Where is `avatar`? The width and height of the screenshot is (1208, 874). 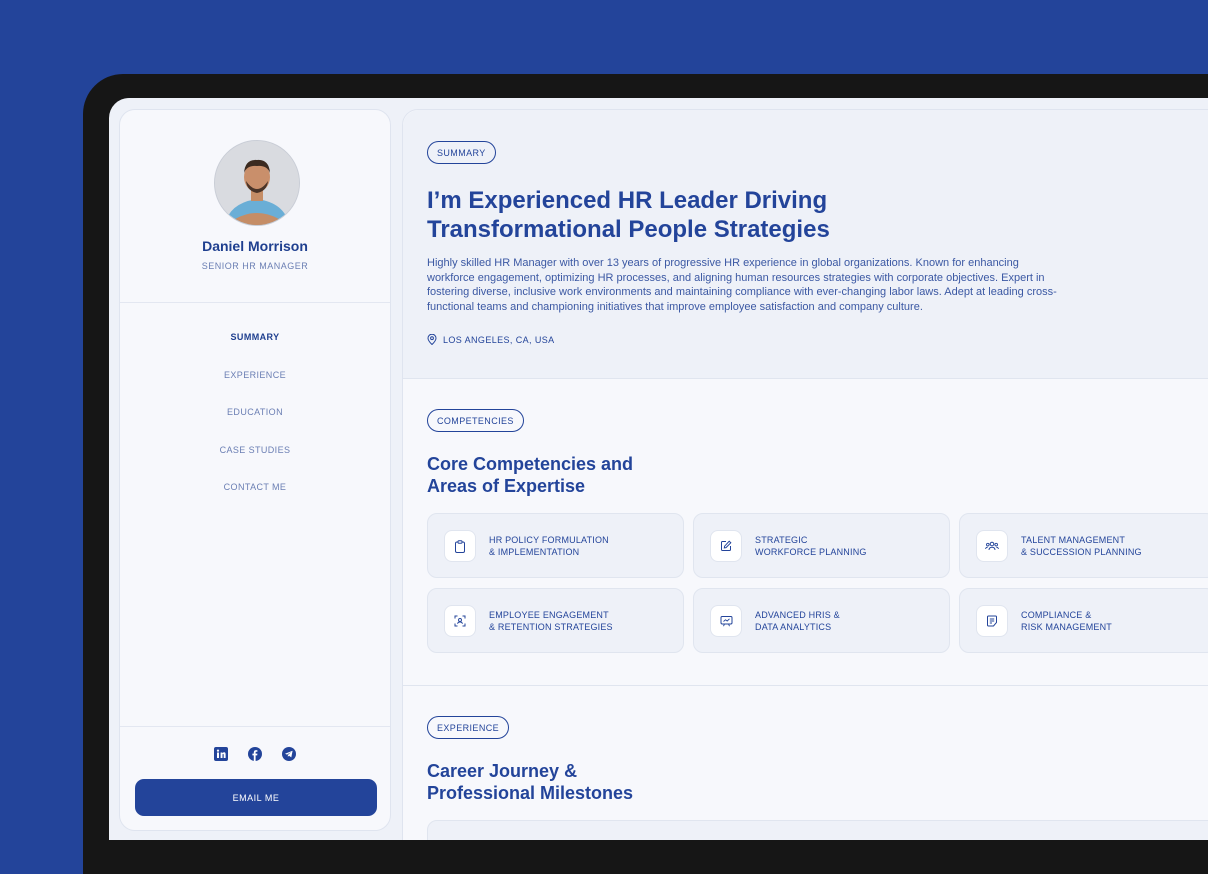
avatar is located at coordinates (257, 183).